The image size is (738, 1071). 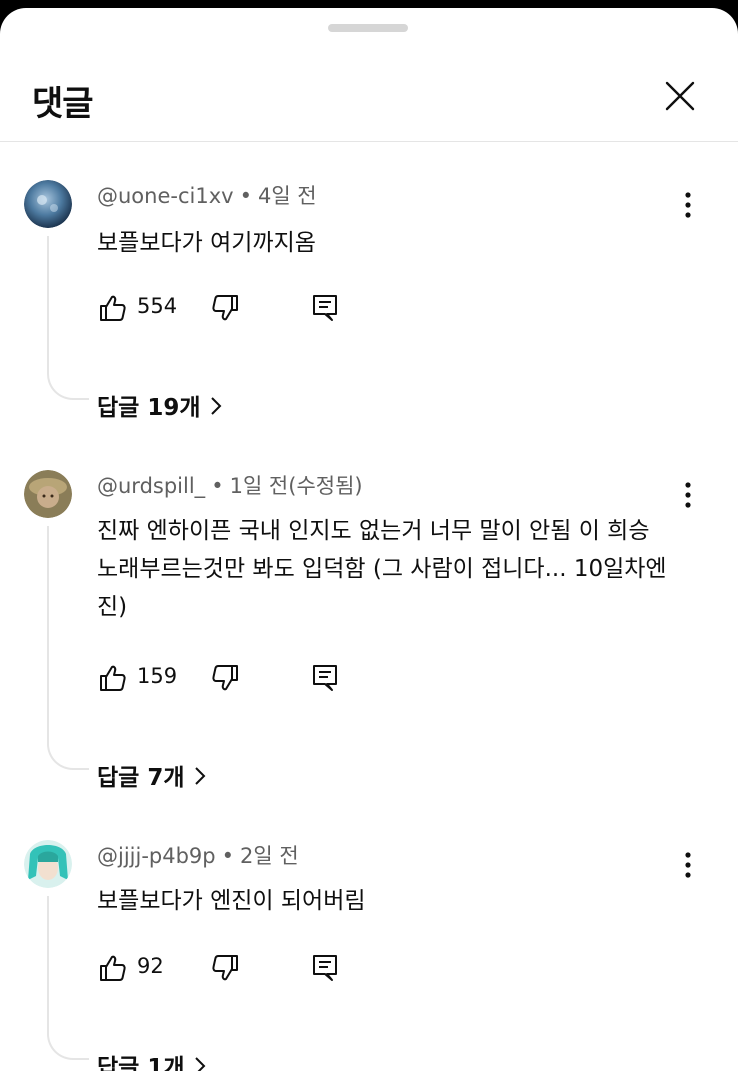 What do you see at coordinates (157, 306) in the screenshot?
I see `like-count: 554` at bounding box center [157, 306].